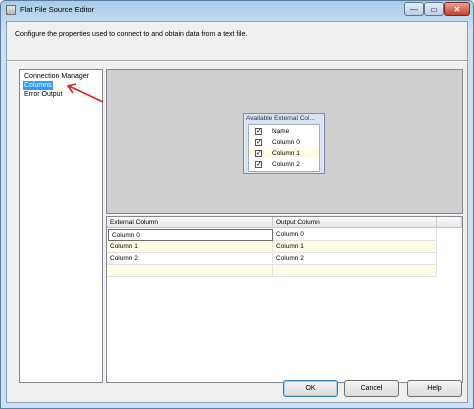 The image size is (474, 409). I want to click on maximize-button: ▭, so click(434, 9).